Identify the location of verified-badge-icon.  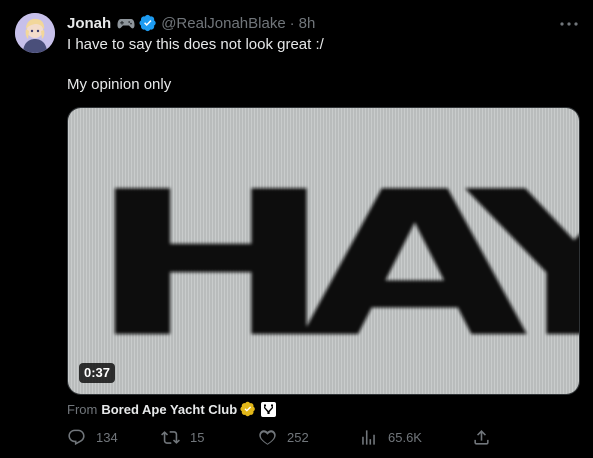
(148, 23).